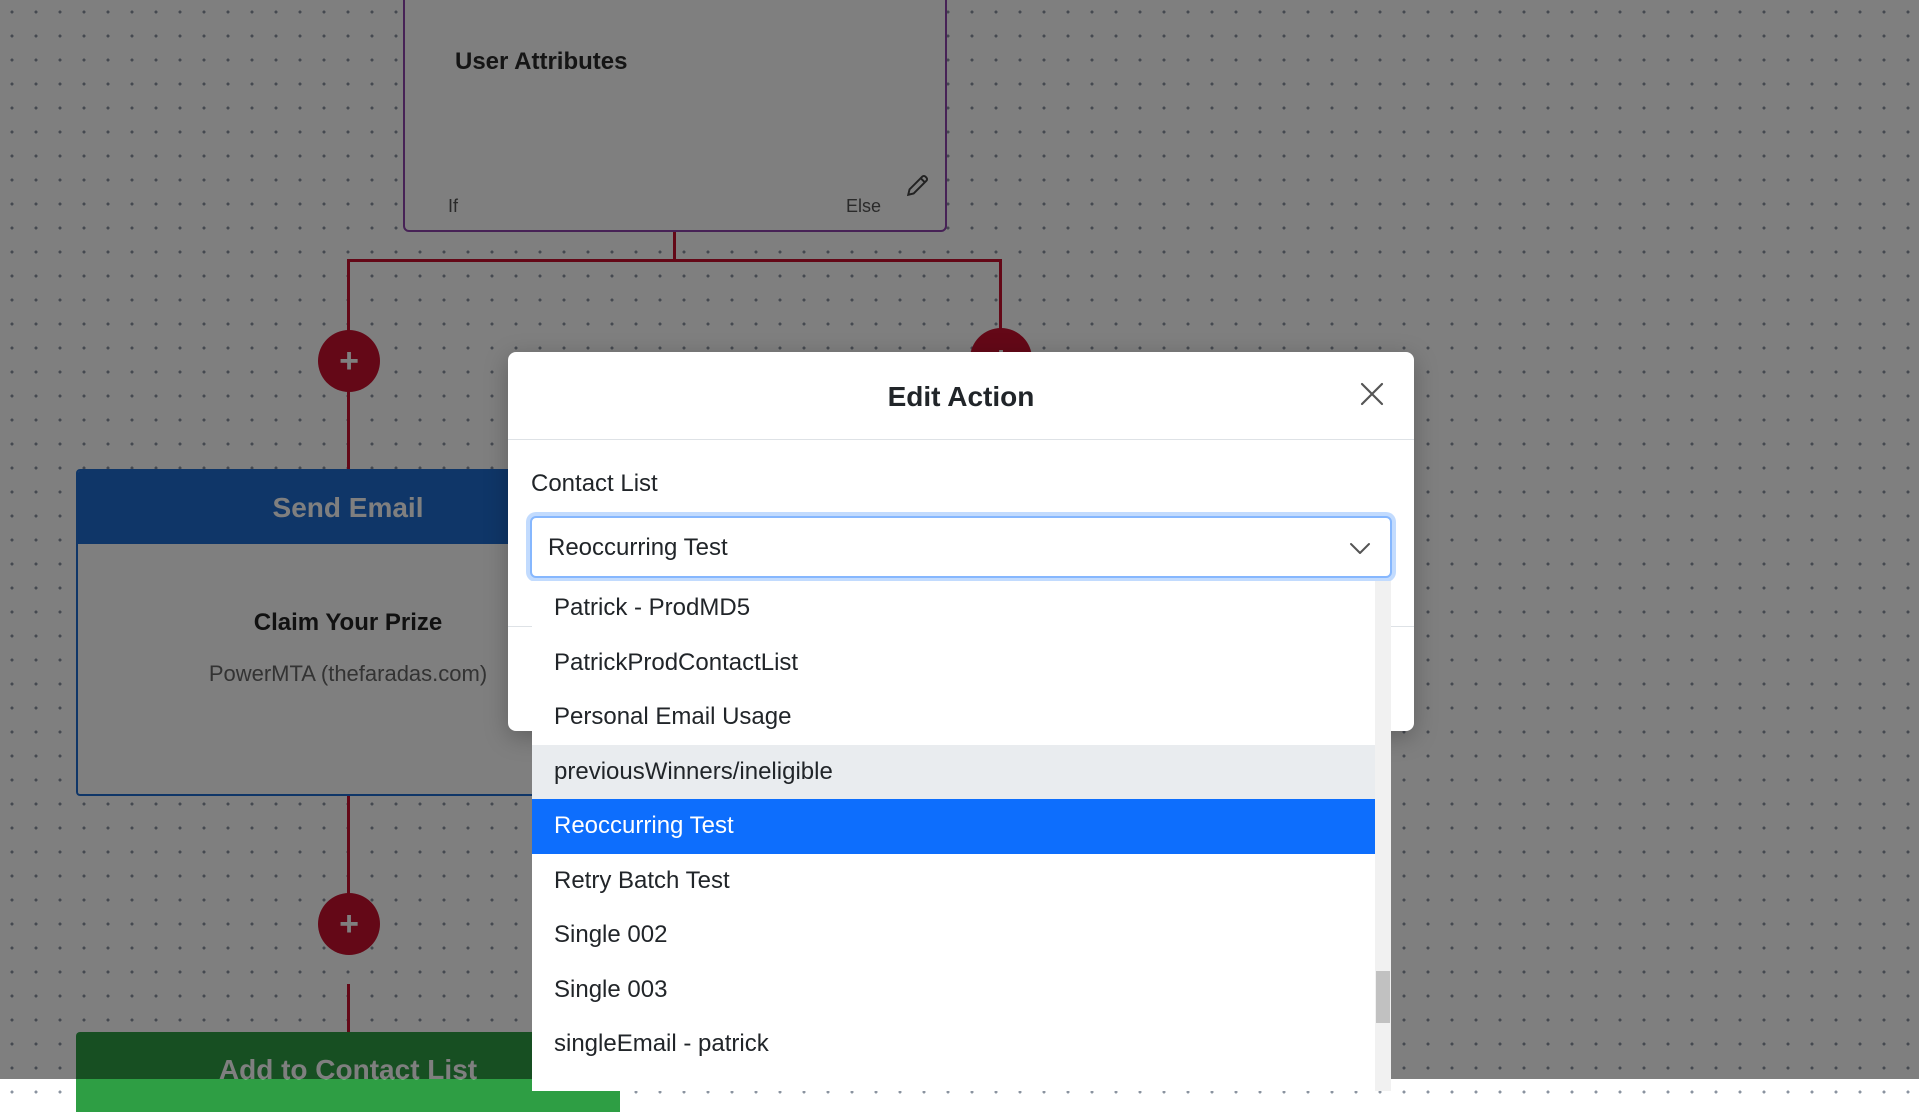  I want to click on dropdown-option: singleEmail - patrick, so click(953, 1044).